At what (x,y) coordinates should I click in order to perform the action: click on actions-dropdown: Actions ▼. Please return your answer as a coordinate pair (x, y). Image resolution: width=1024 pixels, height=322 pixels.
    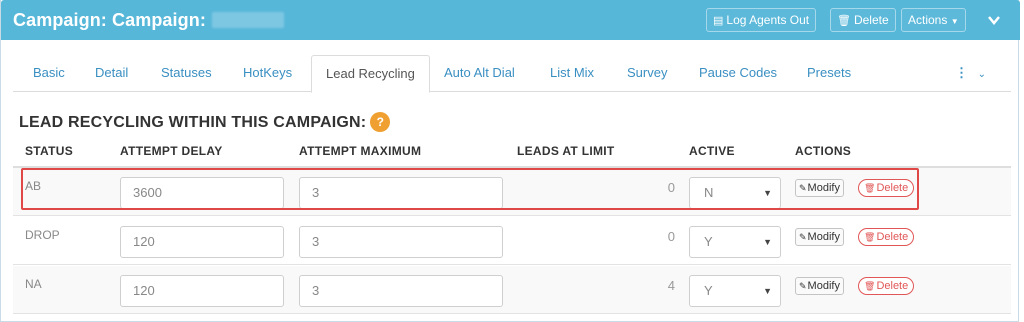
    Looking at the image, I should click on (933, 20).